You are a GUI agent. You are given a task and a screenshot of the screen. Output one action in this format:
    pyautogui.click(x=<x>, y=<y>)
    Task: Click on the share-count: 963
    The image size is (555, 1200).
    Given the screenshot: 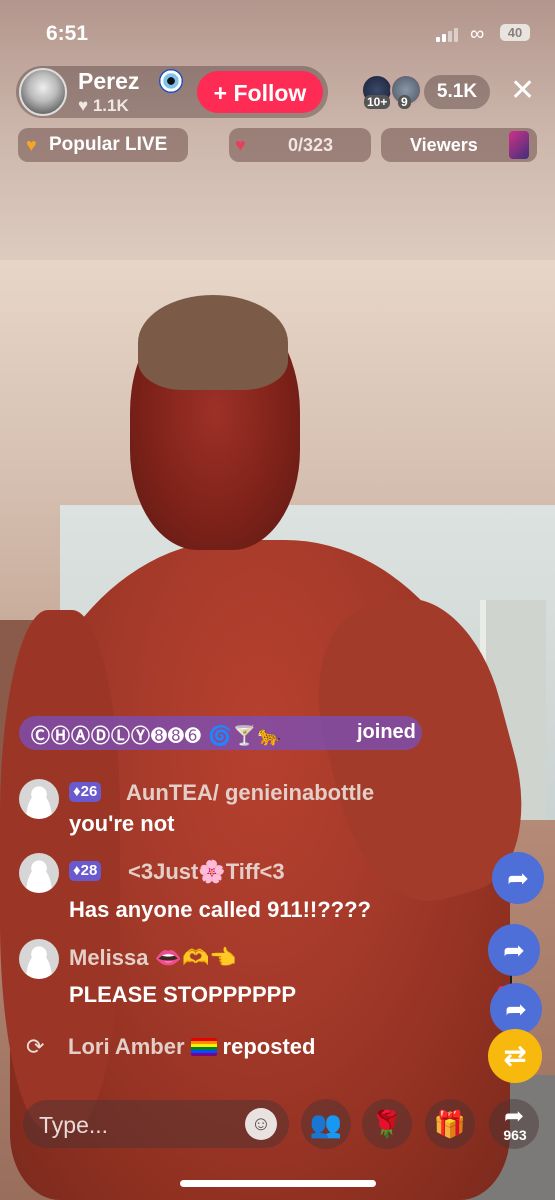 What is the action you would take?
    pyautogui.click(x=515, y=1135)
    